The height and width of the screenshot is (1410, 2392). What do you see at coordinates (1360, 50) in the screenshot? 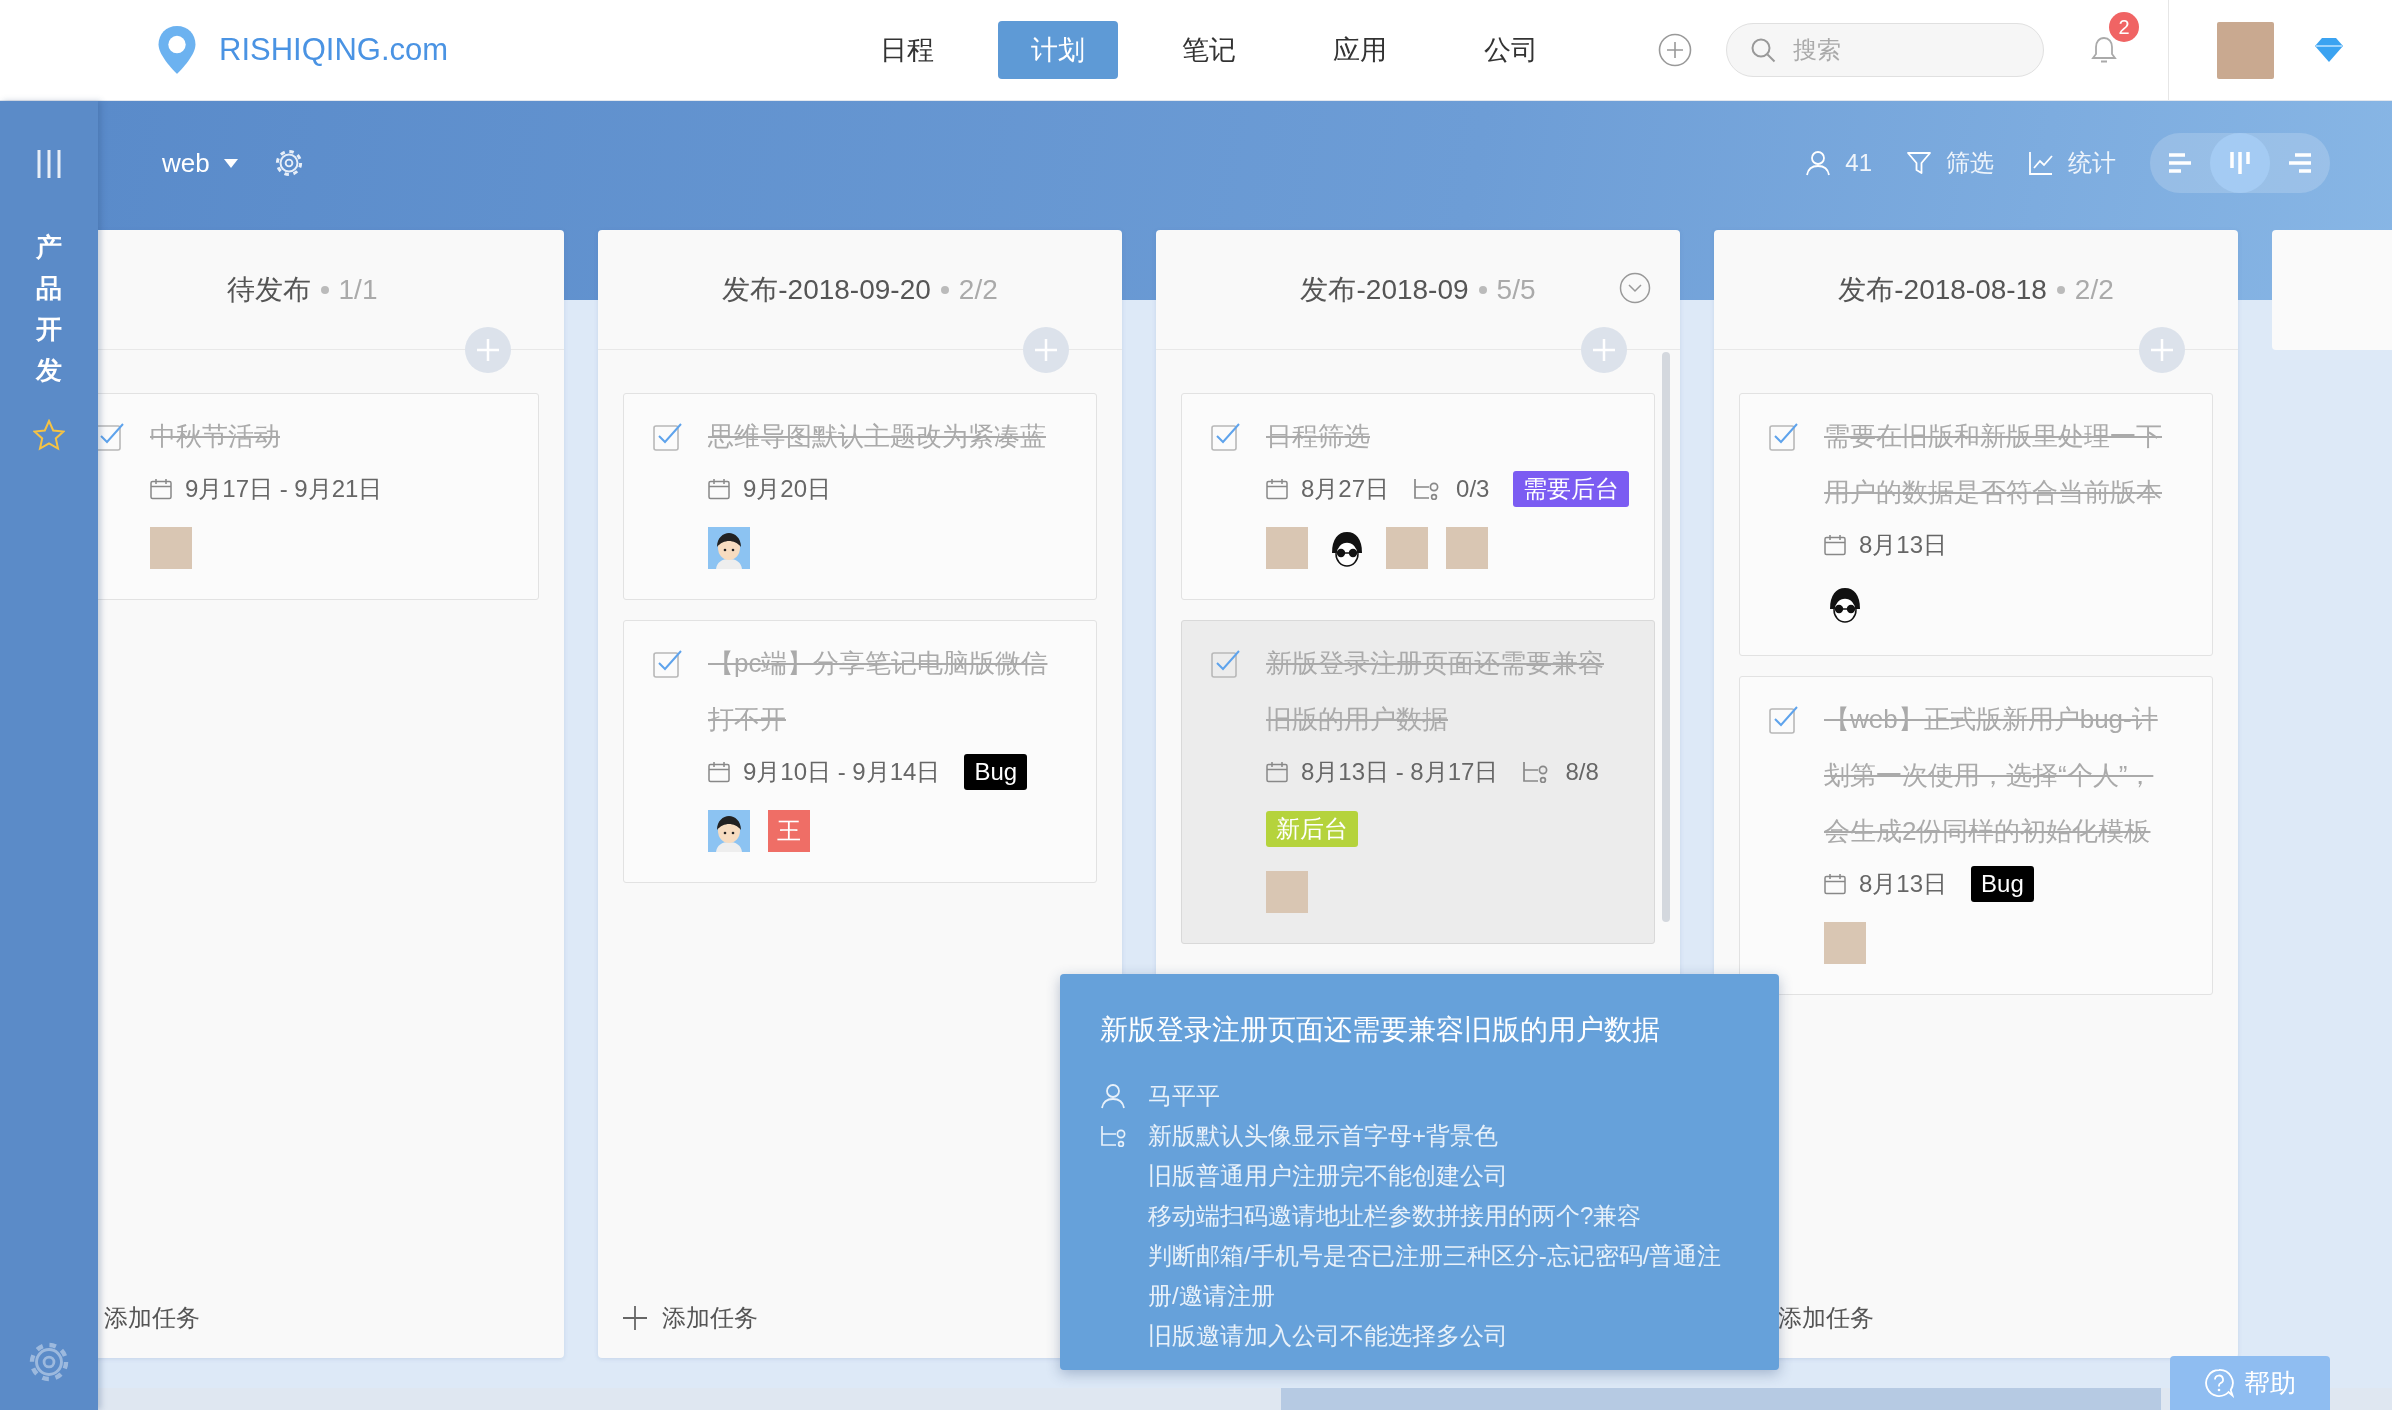
I see `nav-tab: 应用` at bounding box center [1360, 50].